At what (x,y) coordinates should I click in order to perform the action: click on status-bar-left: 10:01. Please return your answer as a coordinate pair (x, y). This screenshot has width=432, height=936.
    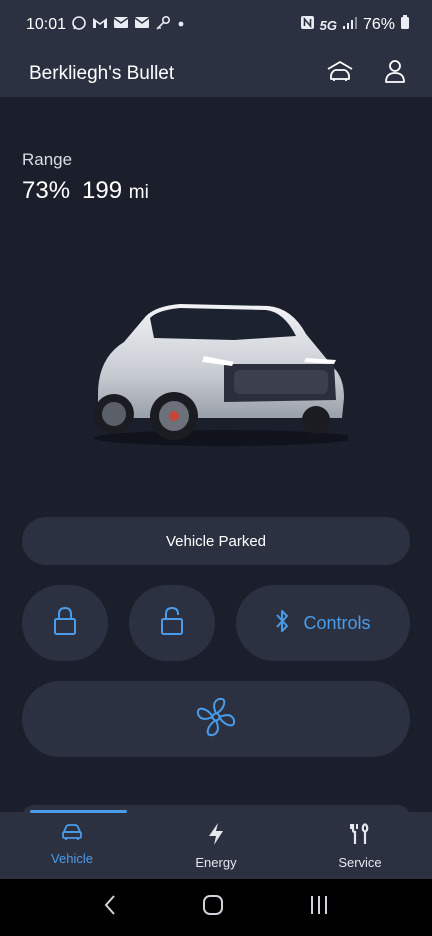
    Looking at the image, I should click on (106, 25).